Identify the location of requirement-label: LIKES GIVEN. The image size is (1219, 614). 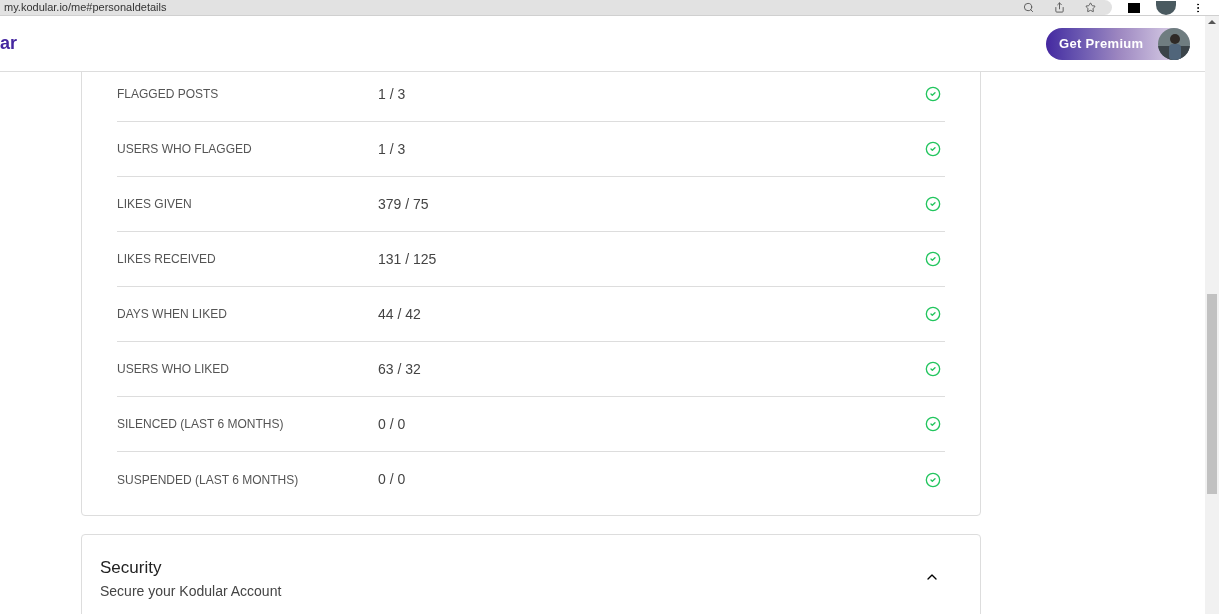
(155, 204).